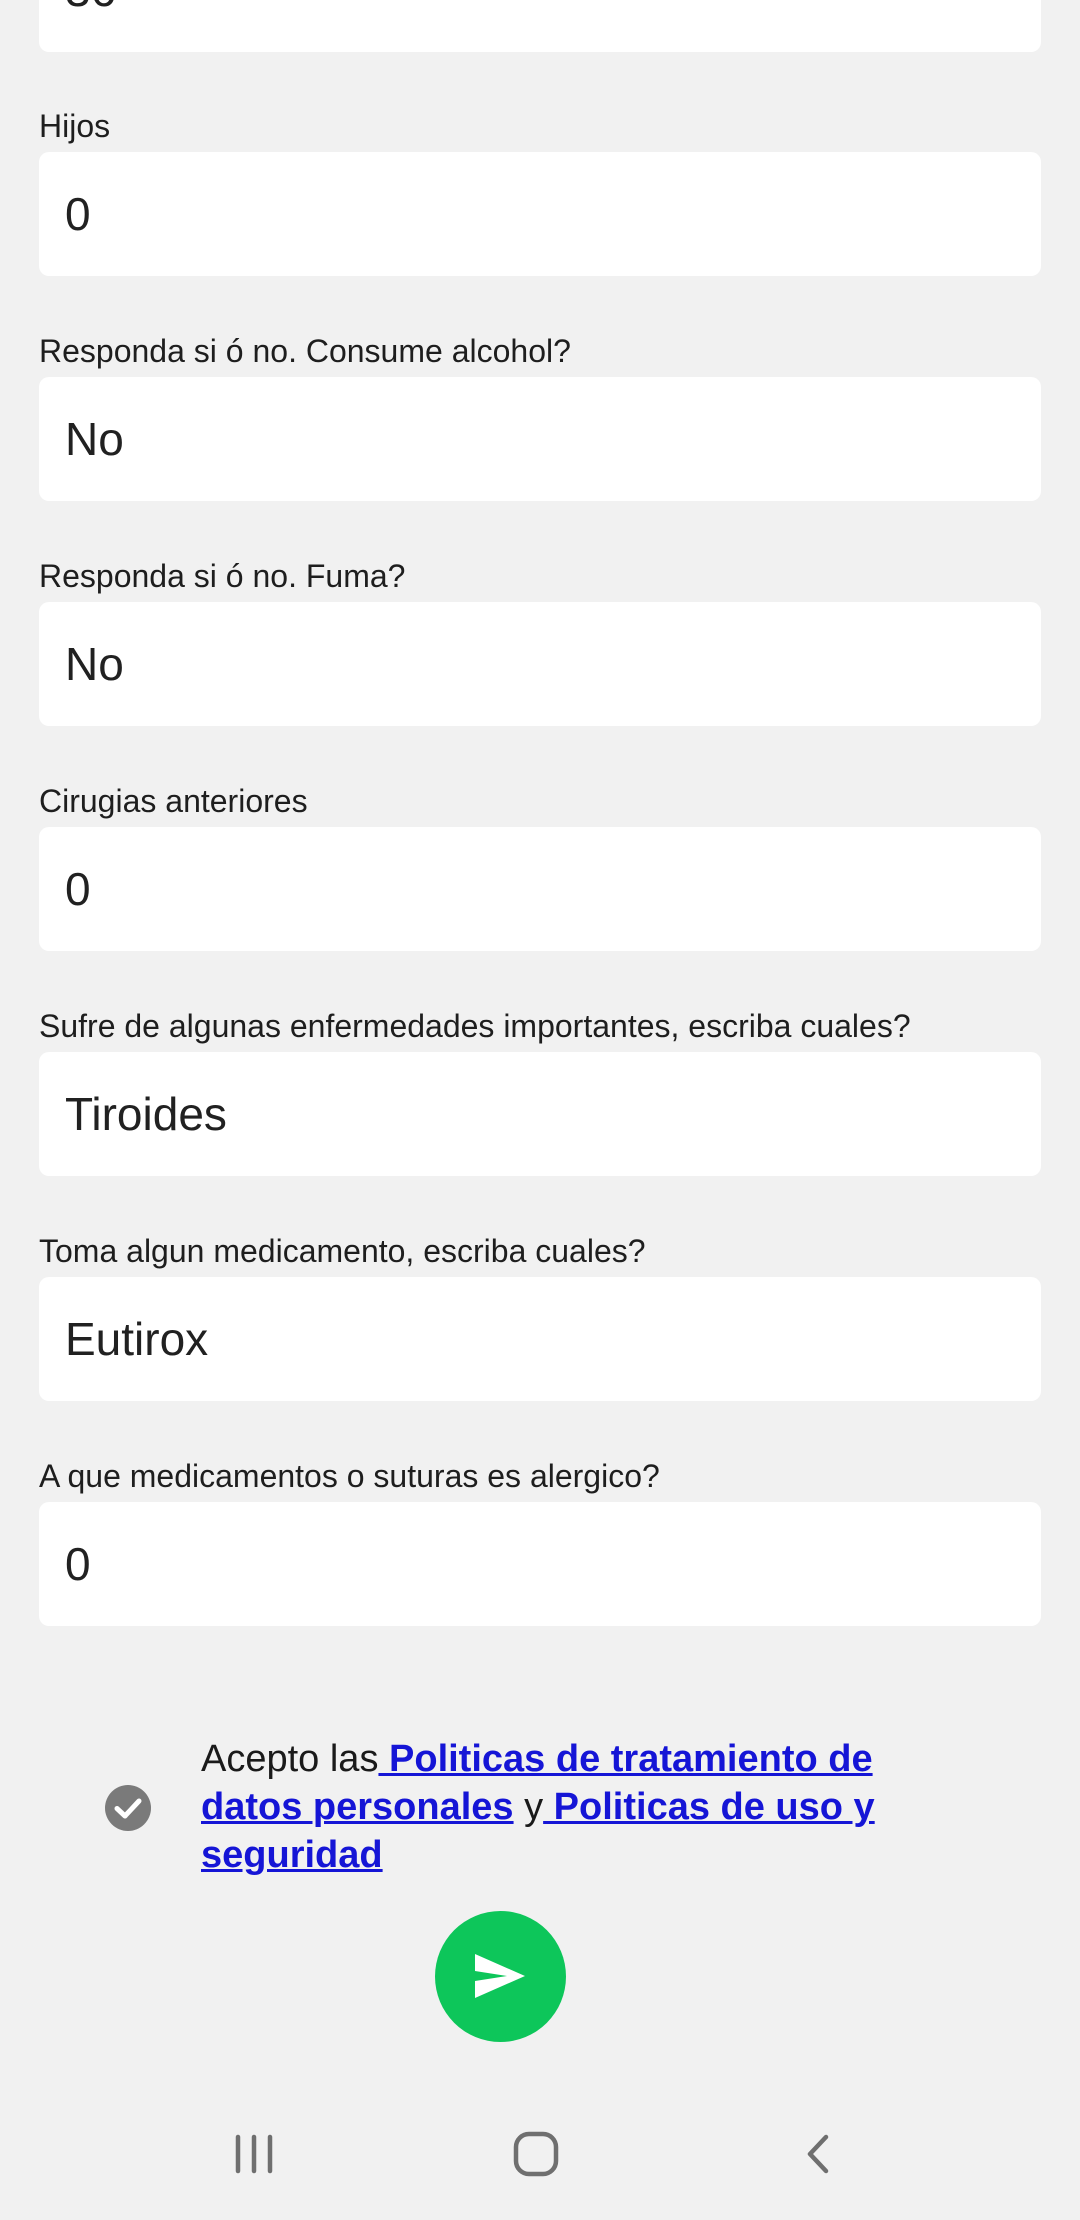 The image size is (1080, 2220). Describe the element at coordinates (540, 439) in the screenshot. I see `alcohol-field` at that location.